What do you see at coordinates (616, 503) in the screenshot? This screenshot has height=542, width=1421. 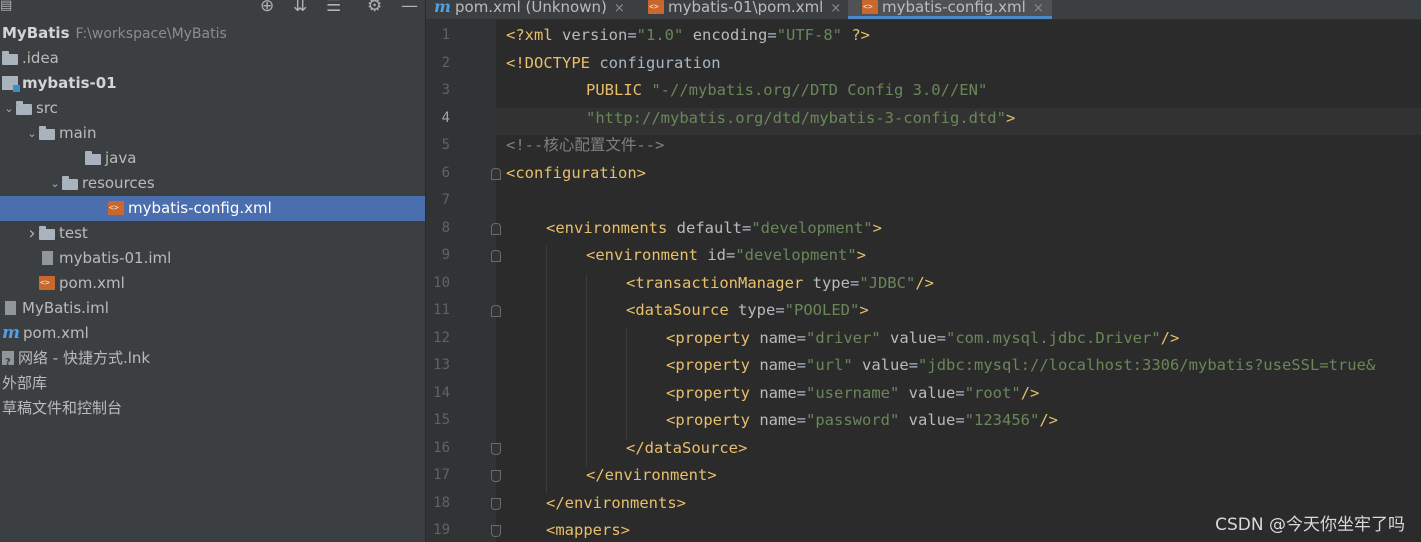 I see `code-line: </environments>` at bounding box center [616, 503].